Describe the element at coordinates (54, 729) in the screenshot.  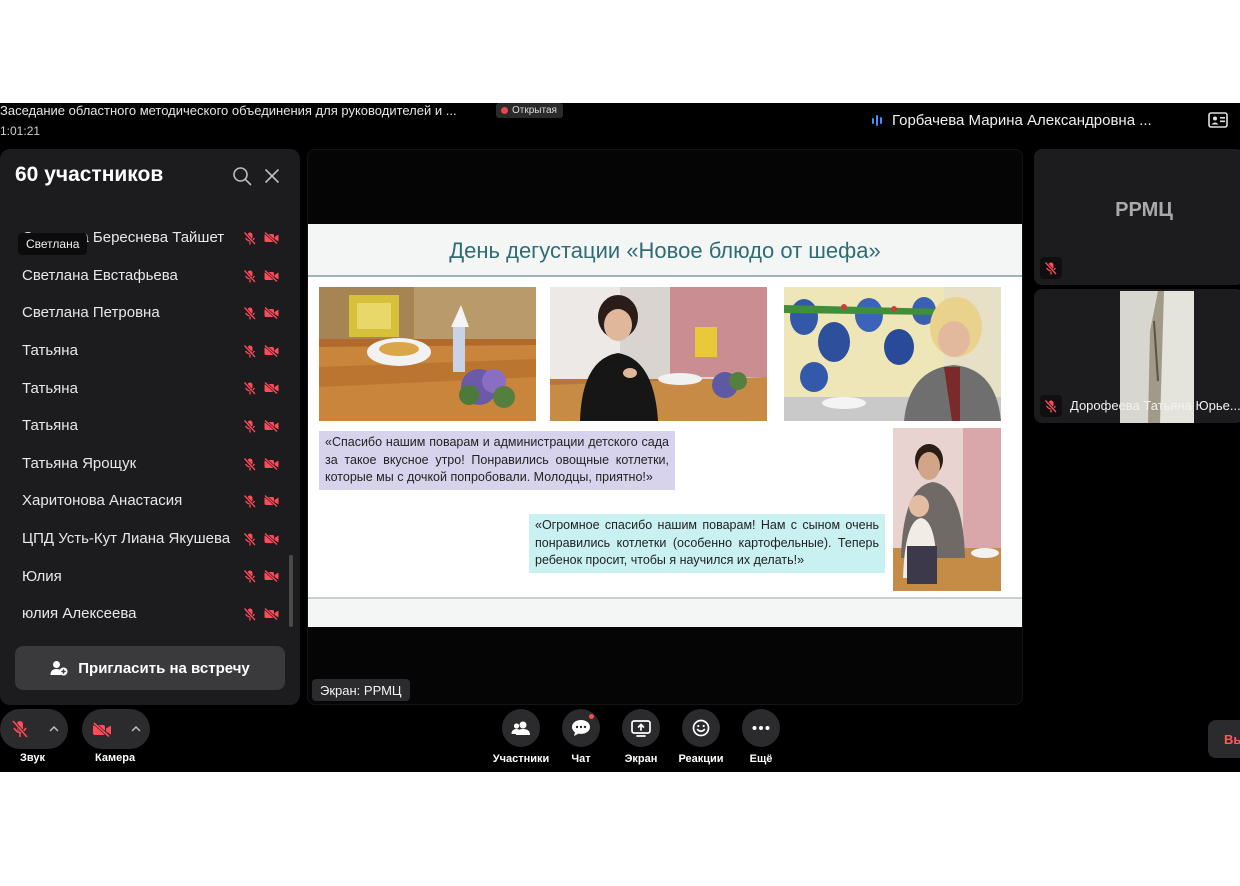
I see `sound-options-button` at that location.